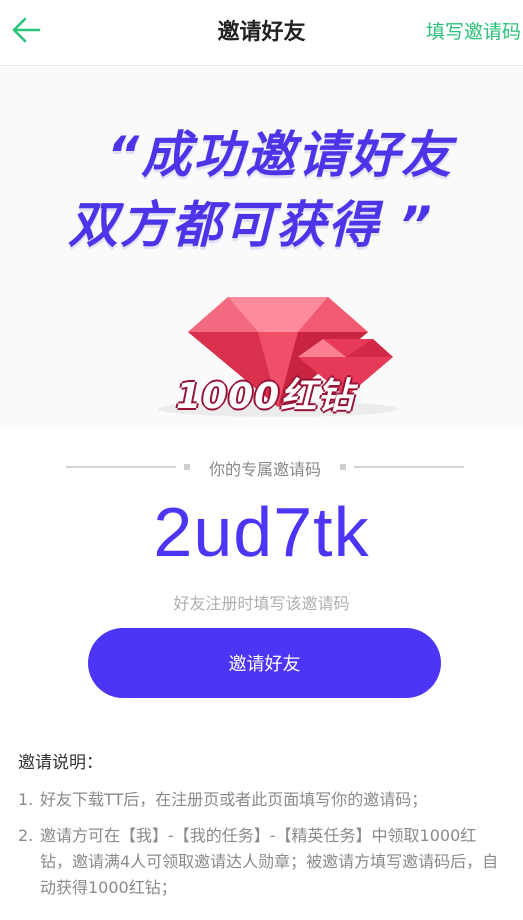  Describe the element at coordinates (26, 835) in the screenshot. I see `list-item-number: 2.` at that location.